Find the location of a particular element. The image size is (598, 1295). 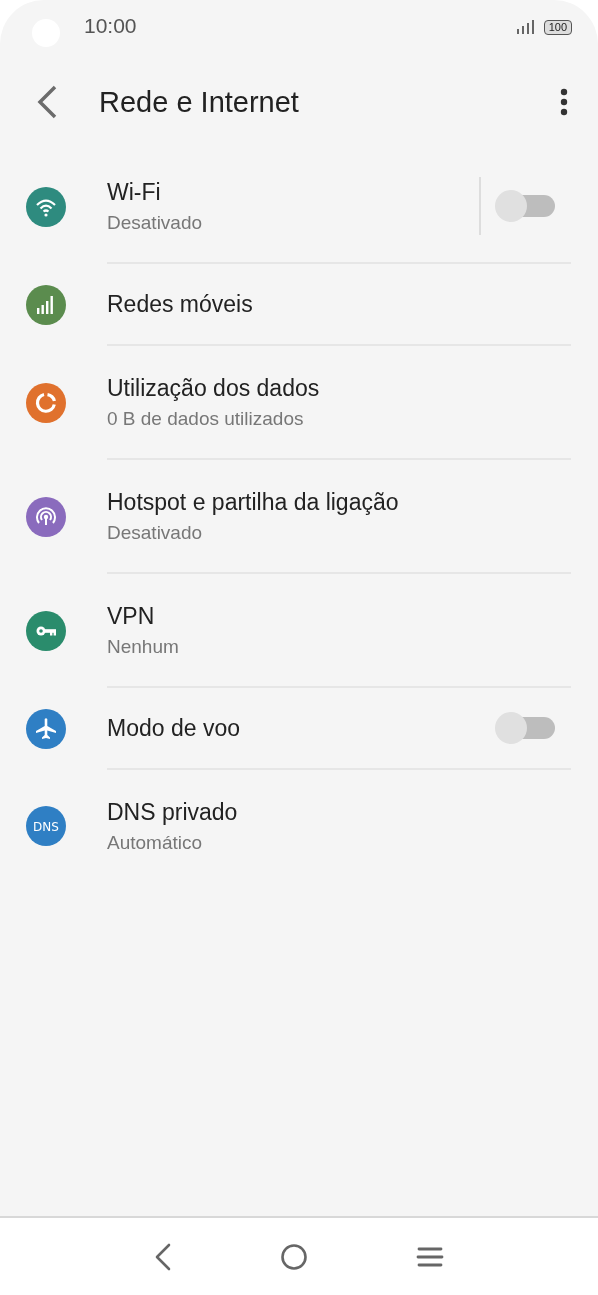

signal-icon is located at coordinates (525, 27).